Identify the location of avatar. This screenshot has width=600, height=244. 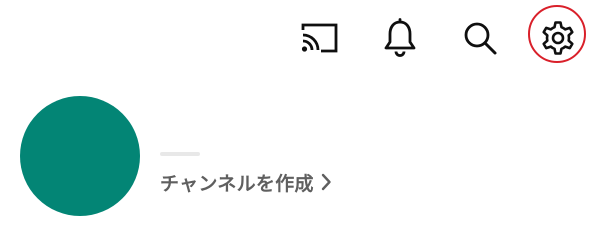
(80, 156).